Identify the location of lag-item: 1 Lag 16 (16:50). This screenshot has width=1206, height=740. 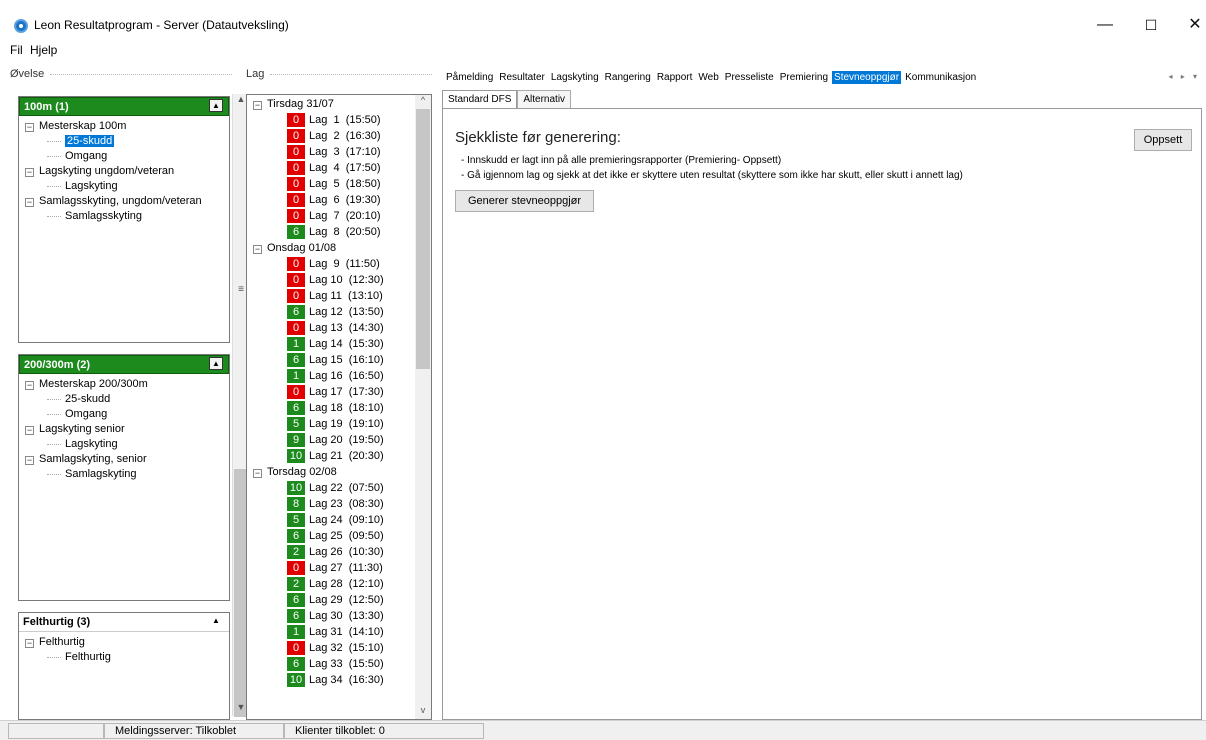
(335, 376).